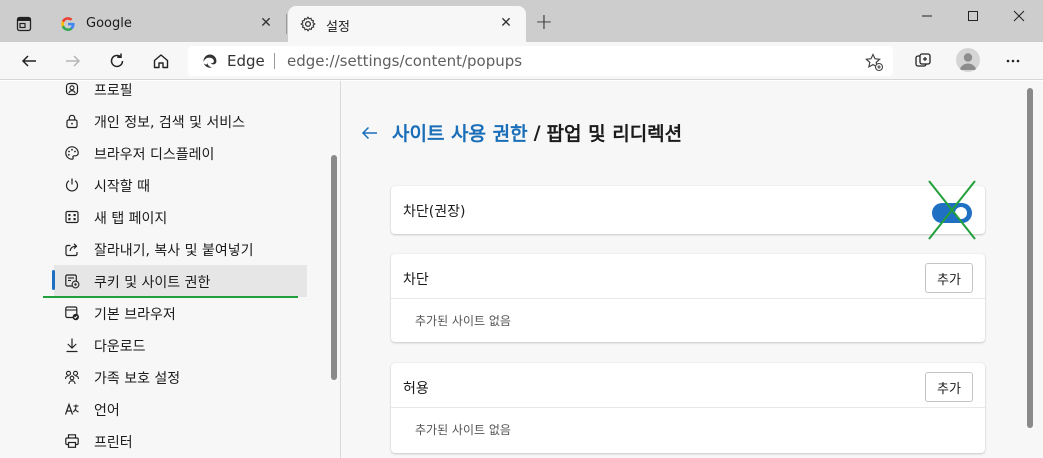 The image size is (1043, 458). What do you see at coordinates (180, 313) in the screenshot?
I see `sidebar-item-default-browser: 기본 브라우저` at bounding box center [180, 313].